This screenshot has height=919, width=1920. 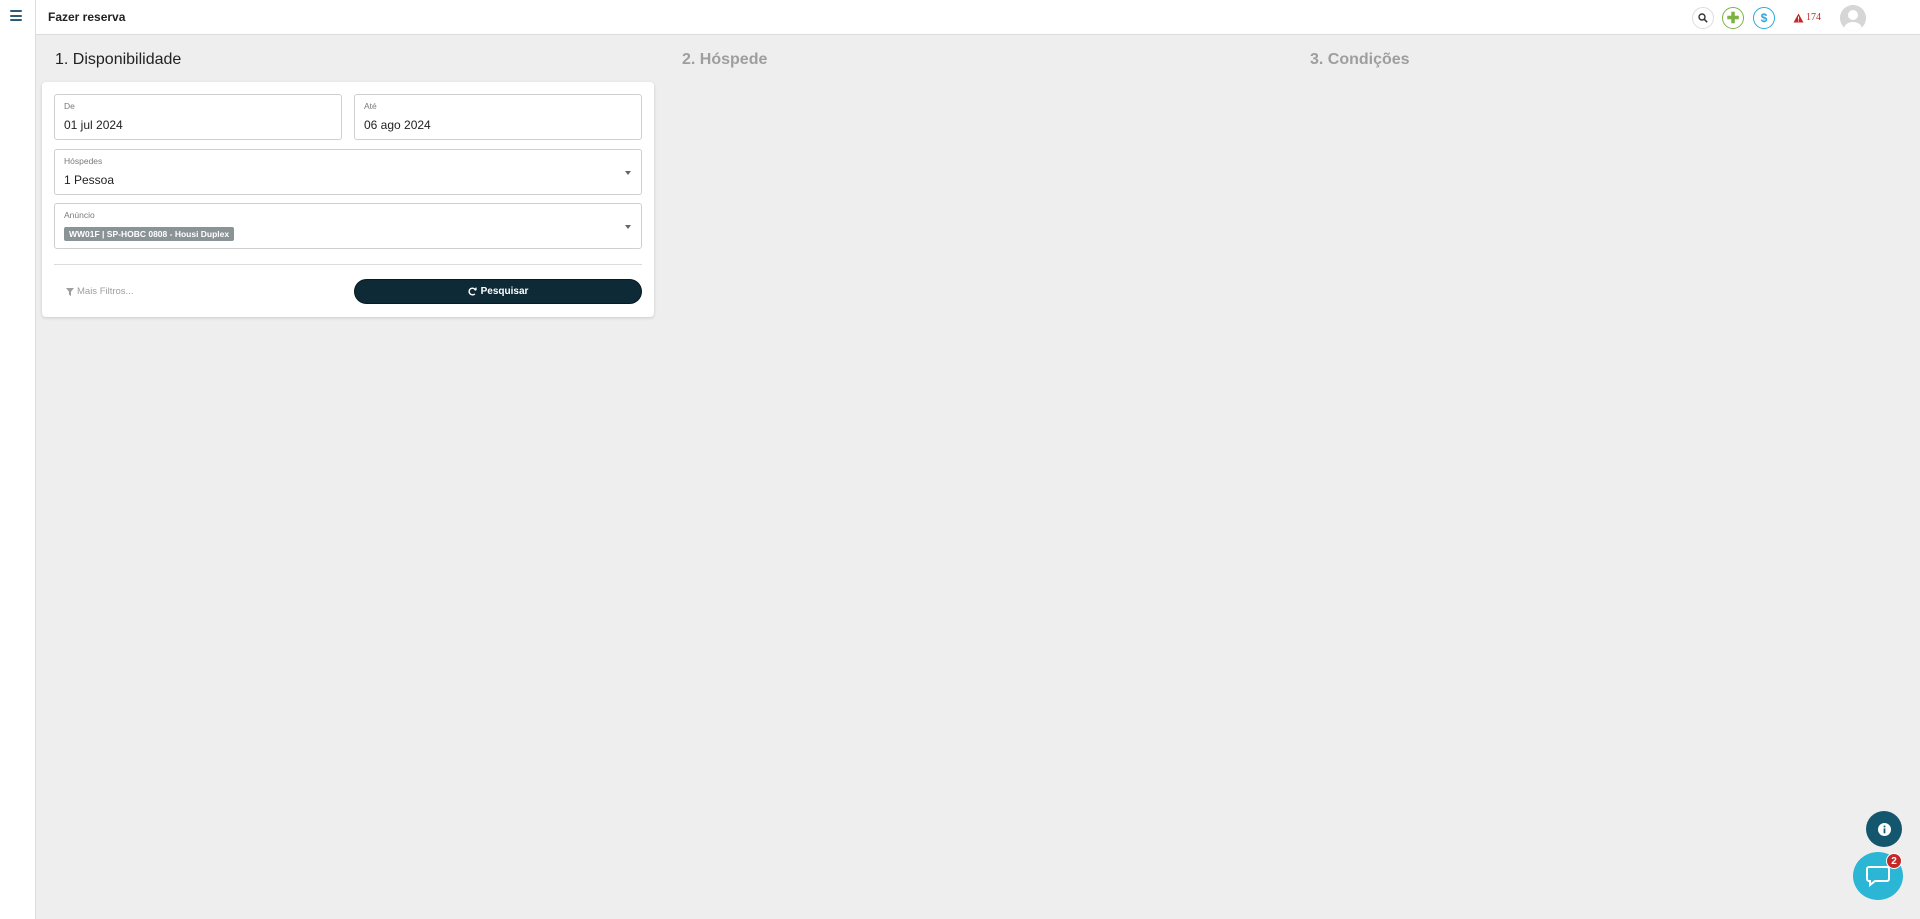 What do you see at coordinates (79, 215) in the screenshot?
I see `listing-label: Anúncio` at bounding box center [79, 215].